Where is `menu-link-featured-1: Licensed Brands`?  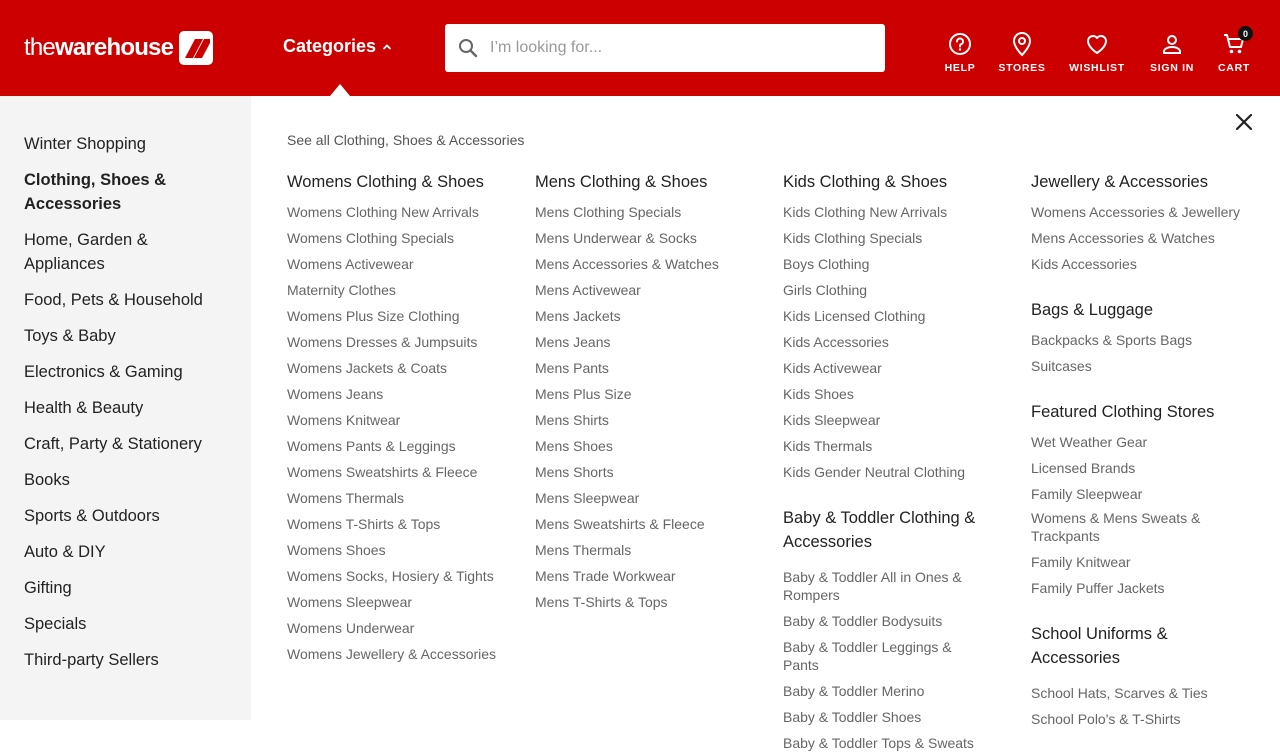
menu-link-featured-1: Licensed Brands is located at coordinates (1131, 468).